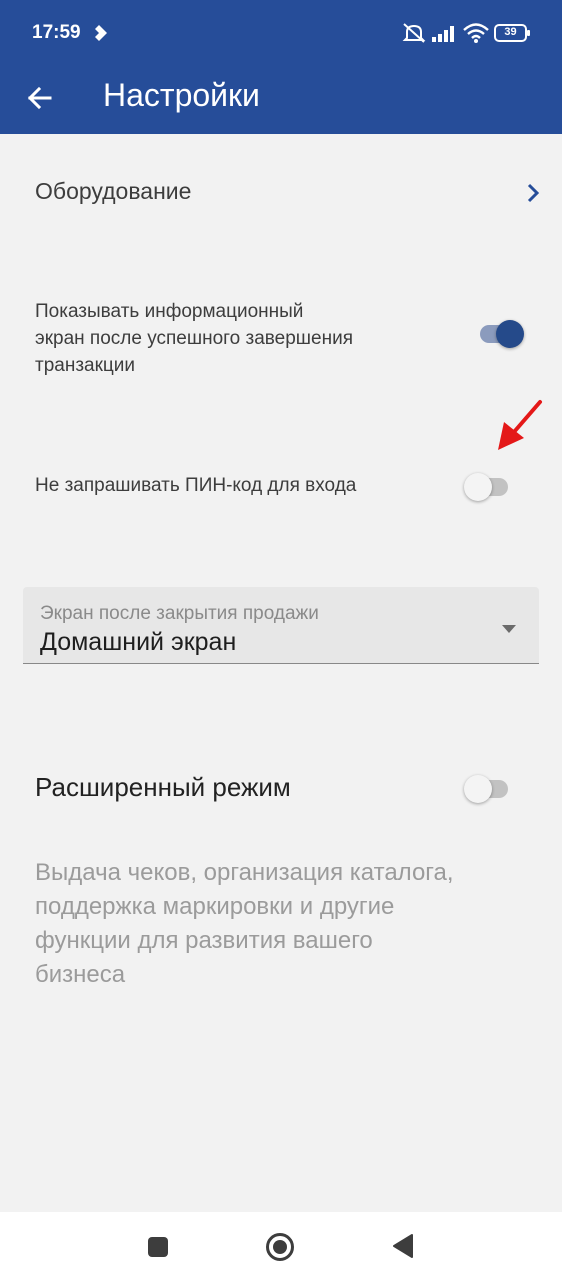  I want to click on battery-level: 39, so click(510, 32).